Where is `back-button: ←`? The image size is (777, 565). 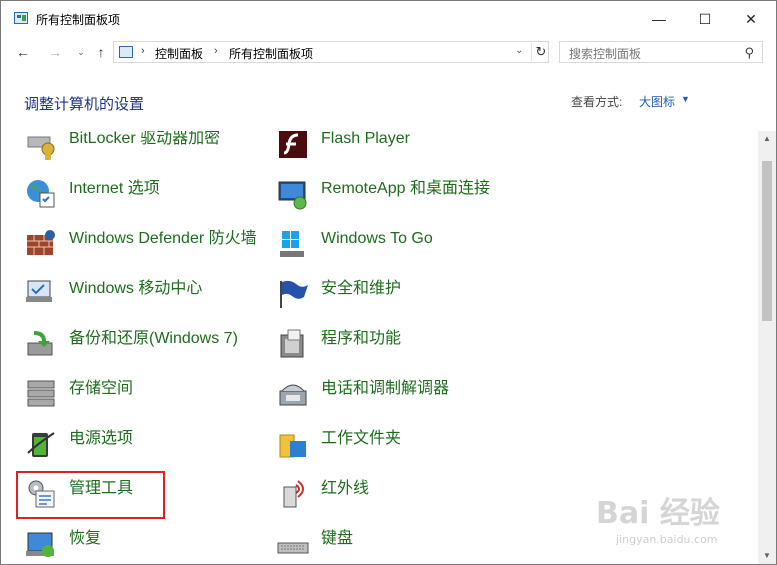
back-button: ← is located at coordinates (23, 52).